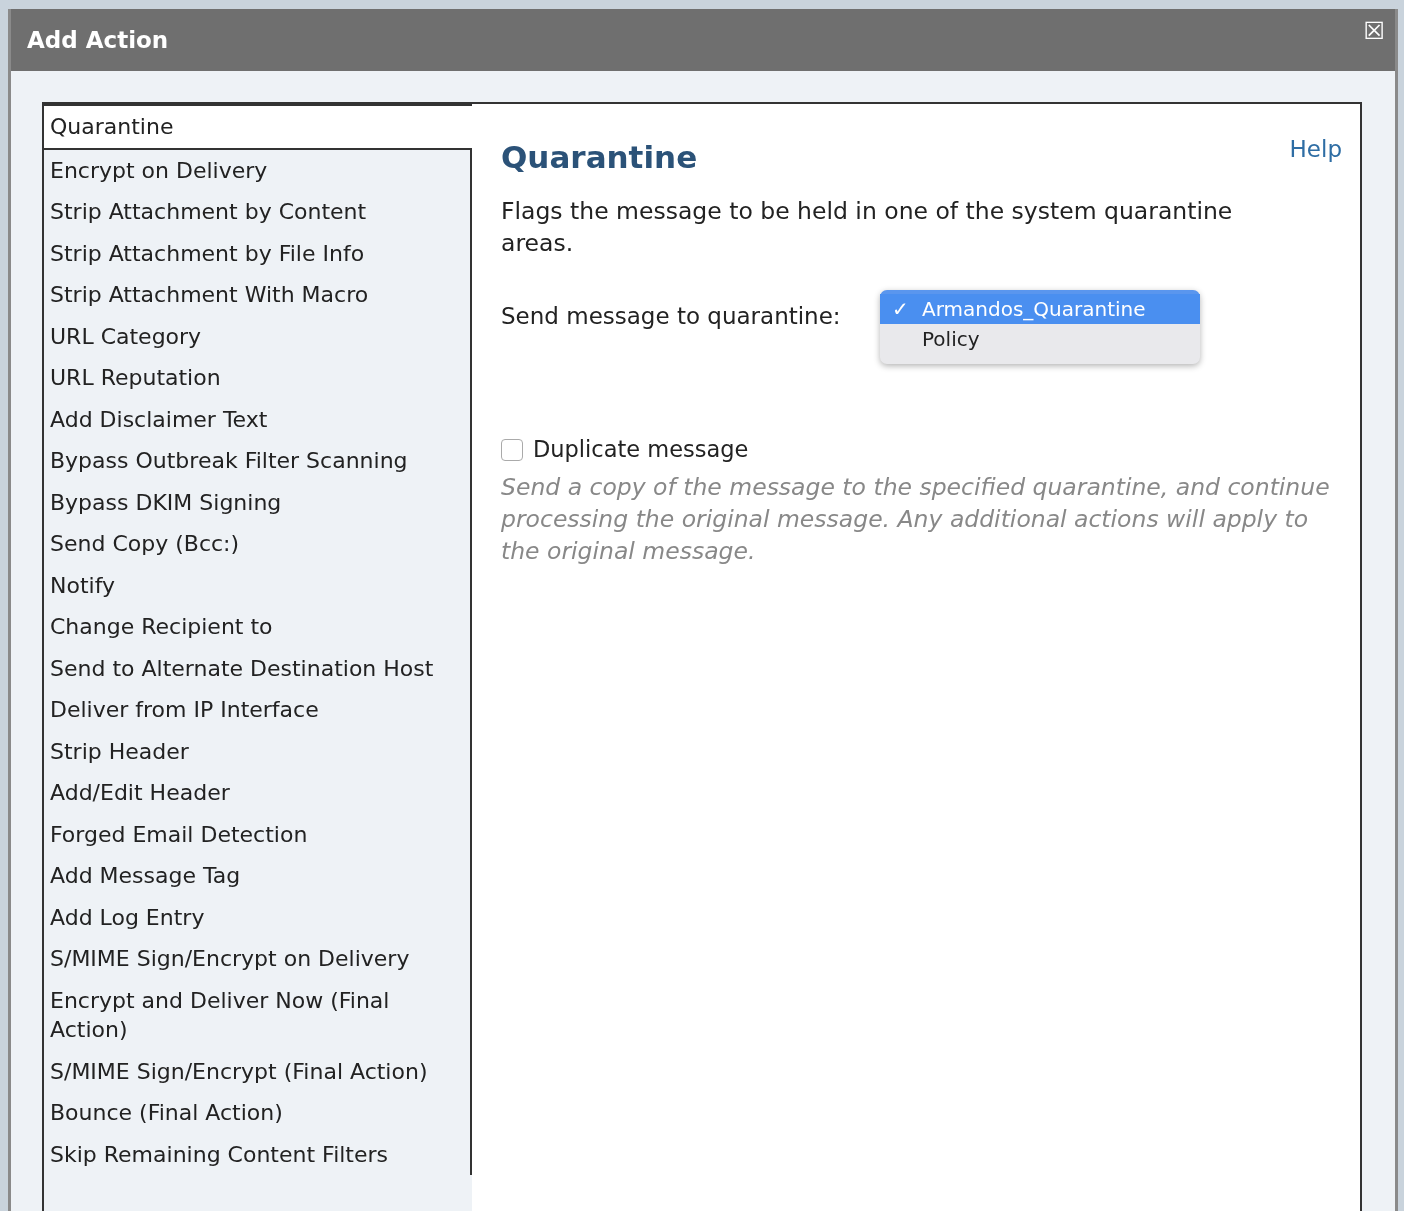 This screenshot has height=1211, width=1404. What do you see at coordinates (258, 1071) in the screenshot?
I see `action-item: S/MIME Sign/Encrypt (Final Action)` at bounding box center [258, 1071].